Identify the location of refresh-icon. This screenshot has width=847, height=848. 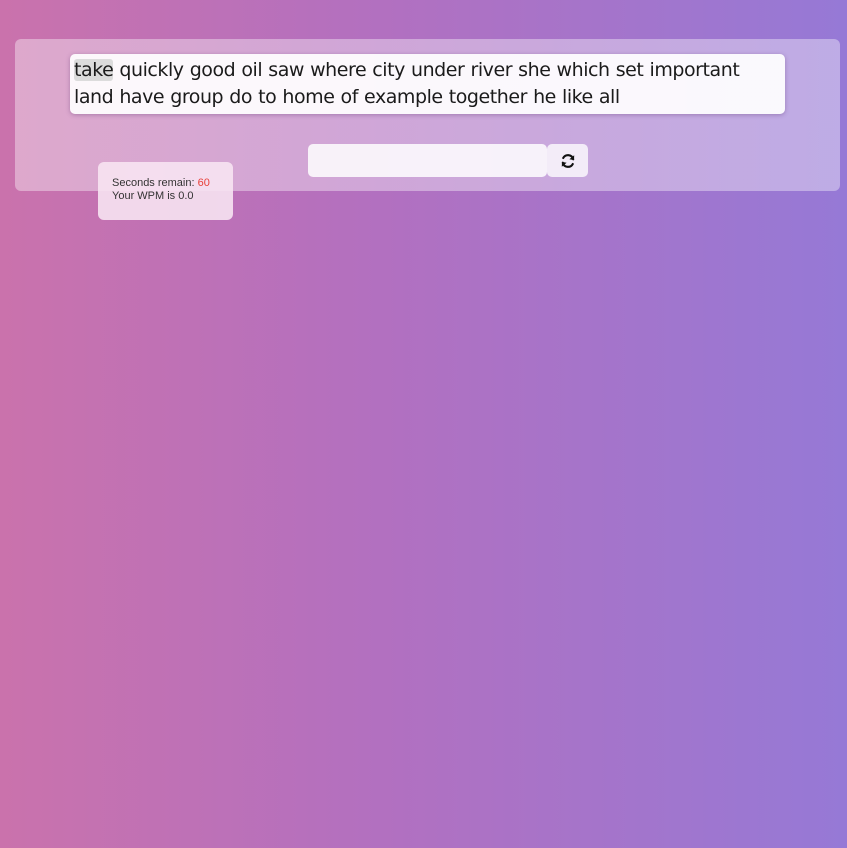
(568, 161).